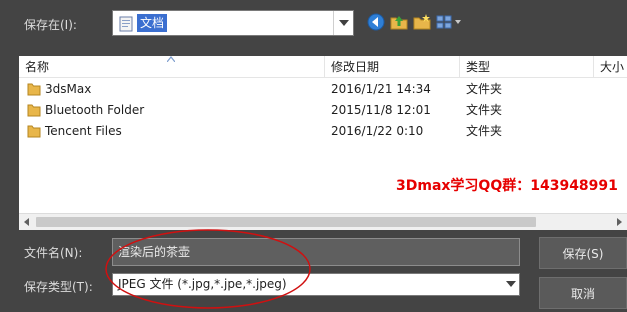 The image size is (627, 312). I want to click on file-row: Bluetooth Folder 2015/11/8 12:01 文件夹, so click(323, 110).